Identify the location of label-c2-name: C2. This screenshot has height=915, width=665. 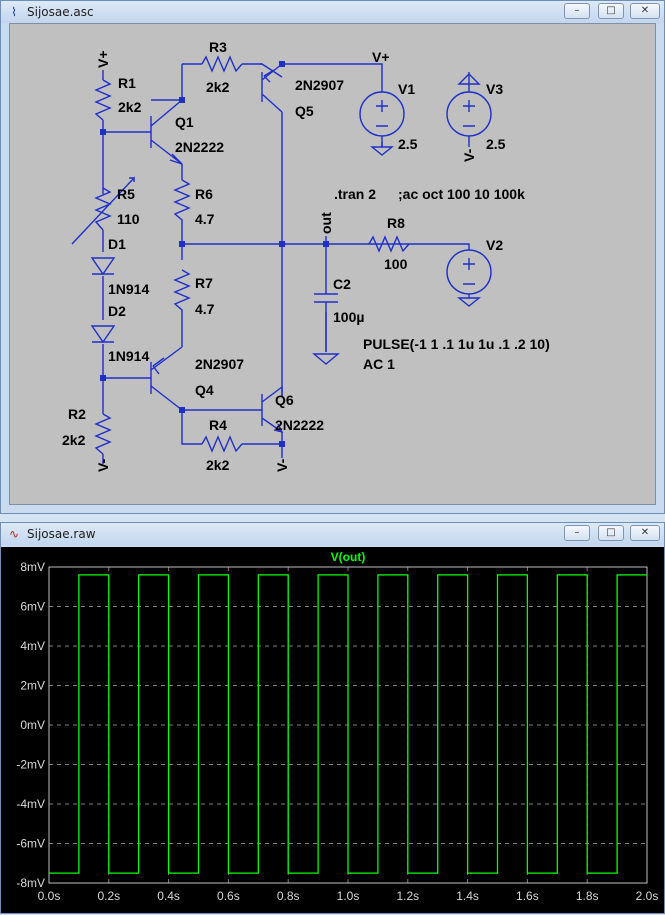
(342, 284).